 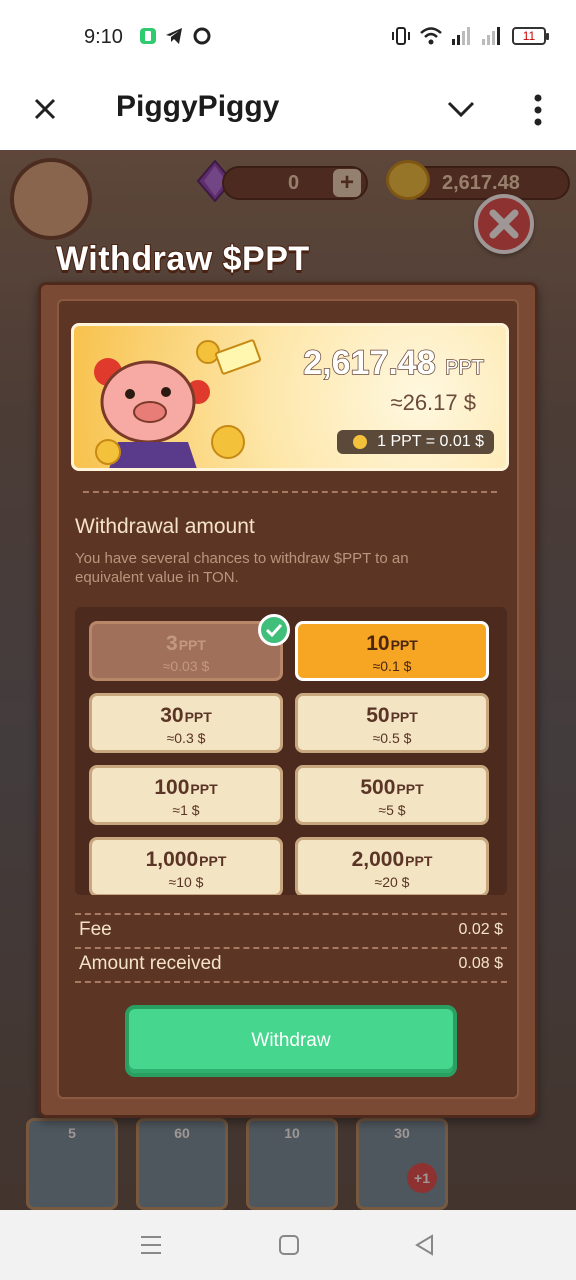 What do you see at coordinates (480, 929) in the screenshot?
I see `fee-value: 0.02 $` at bounding box center [480, 929].